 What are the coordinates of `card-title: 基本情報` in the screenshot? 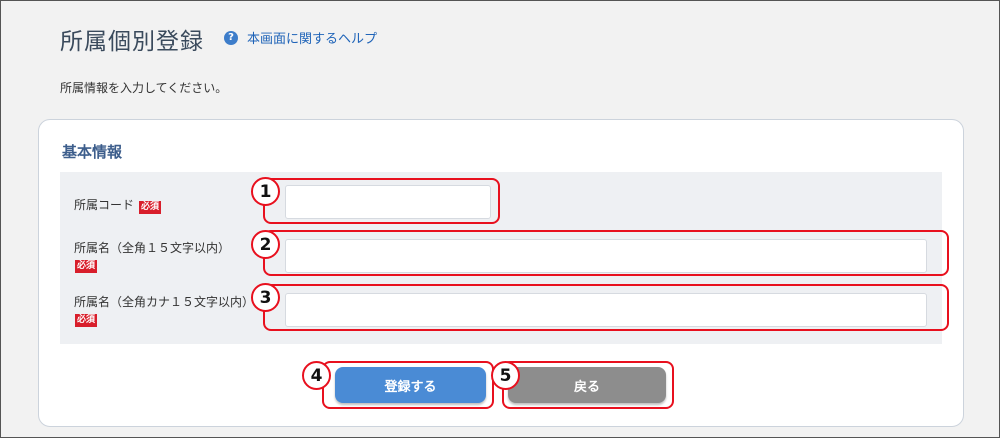 It's located at (92, 152).